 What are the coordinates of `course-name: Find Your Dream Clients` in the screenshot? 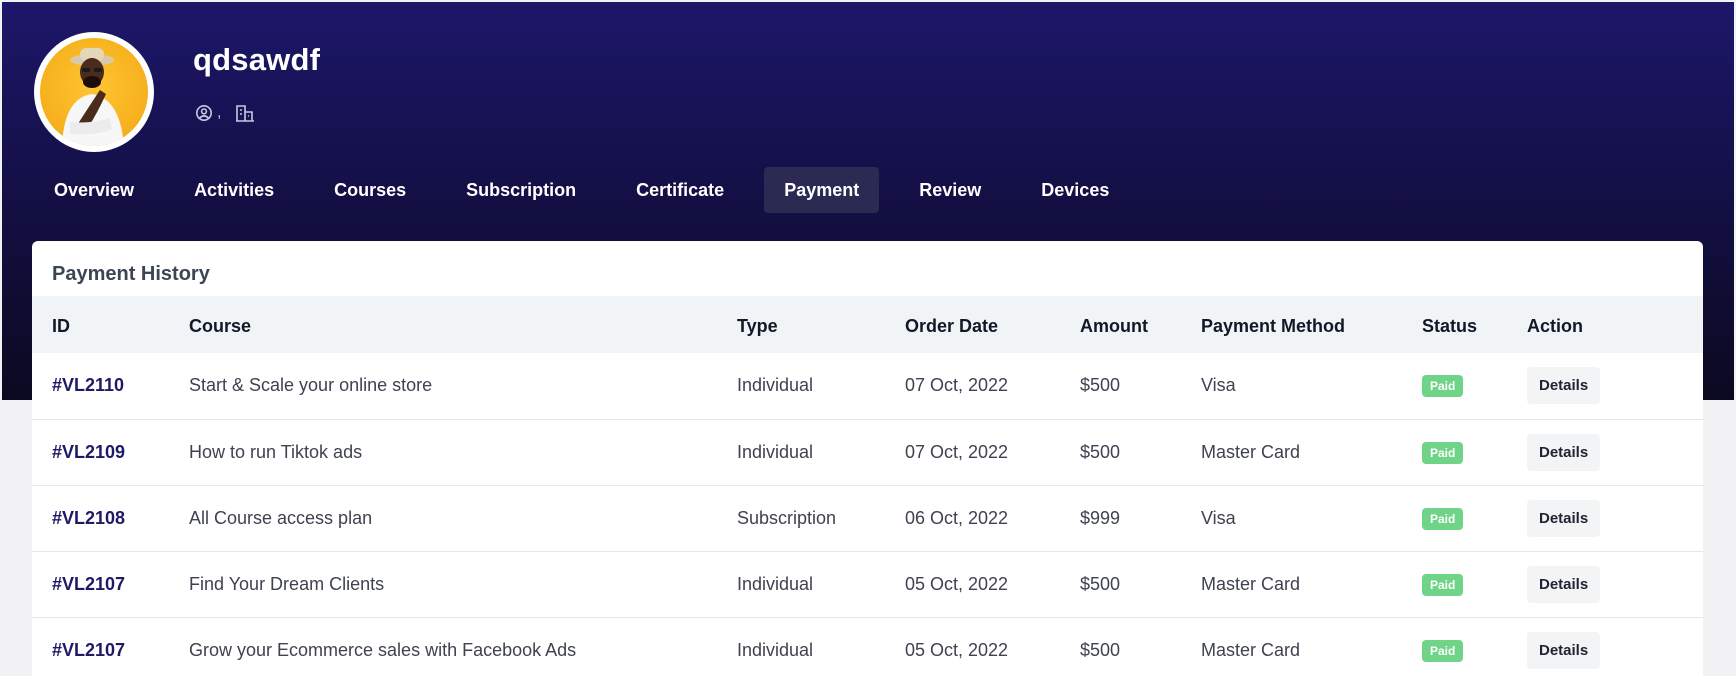 It's located at (287, 583).